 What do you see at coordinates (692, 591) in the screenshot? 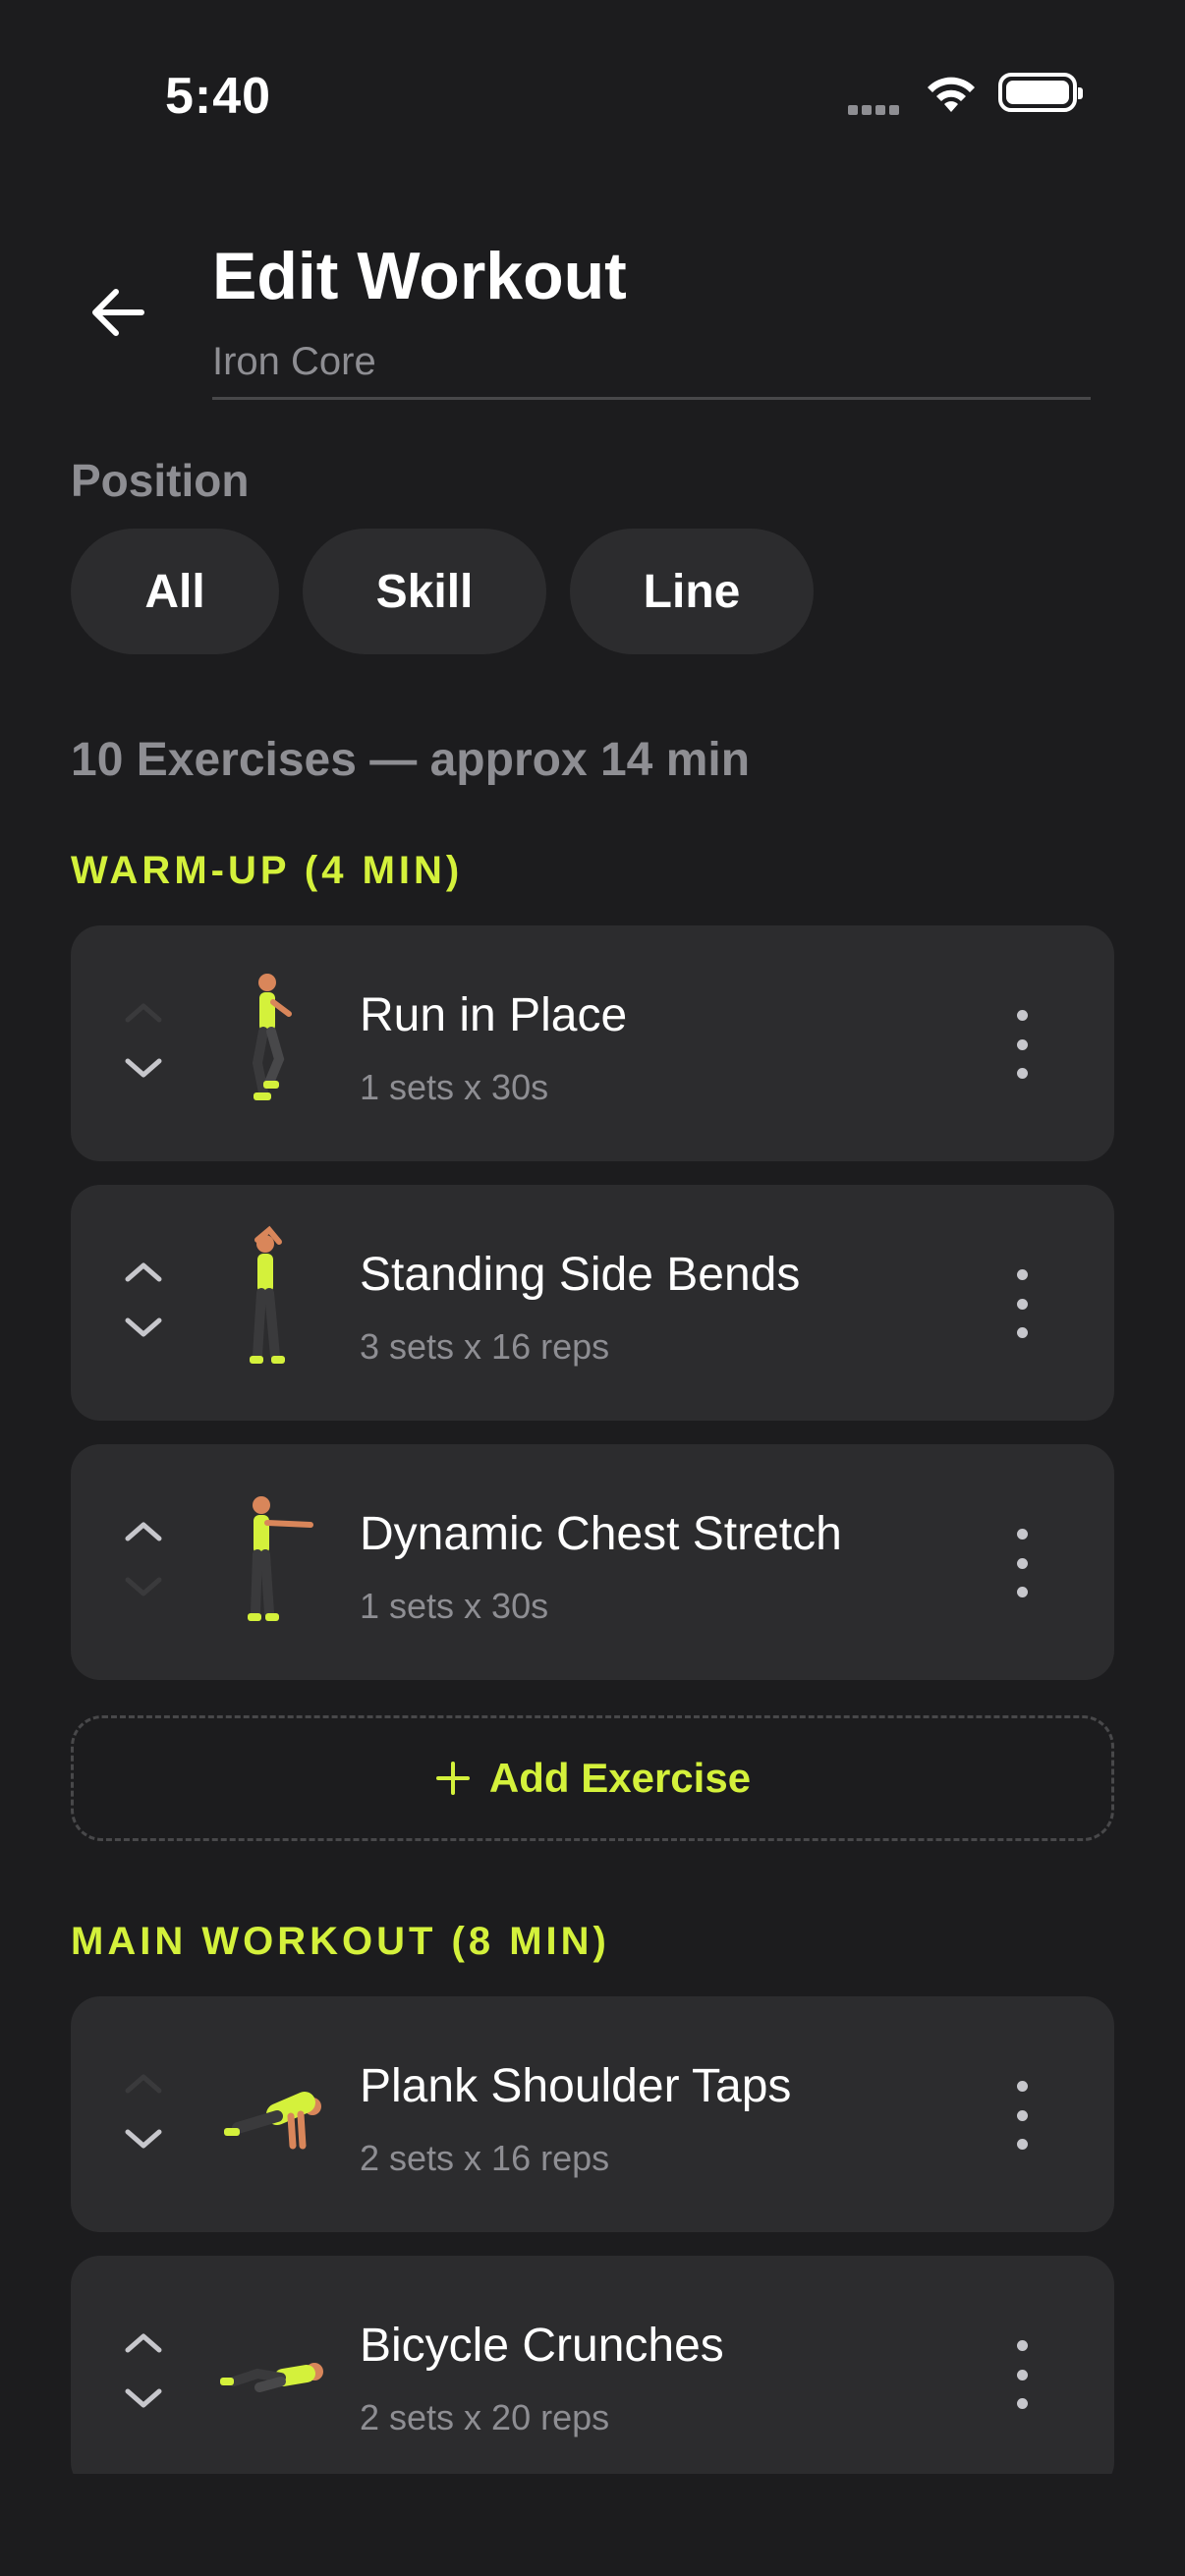
I see `chip-line: Line` at bounding box center [692, 591].